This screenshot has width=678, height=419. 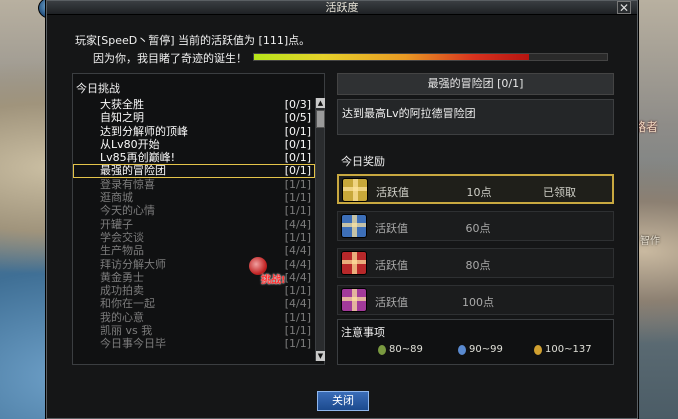 What do you see at coordinates (122, 118) in the screenshot?
I see `challenge-name: 自知之明` at bounding box center [122, 118].